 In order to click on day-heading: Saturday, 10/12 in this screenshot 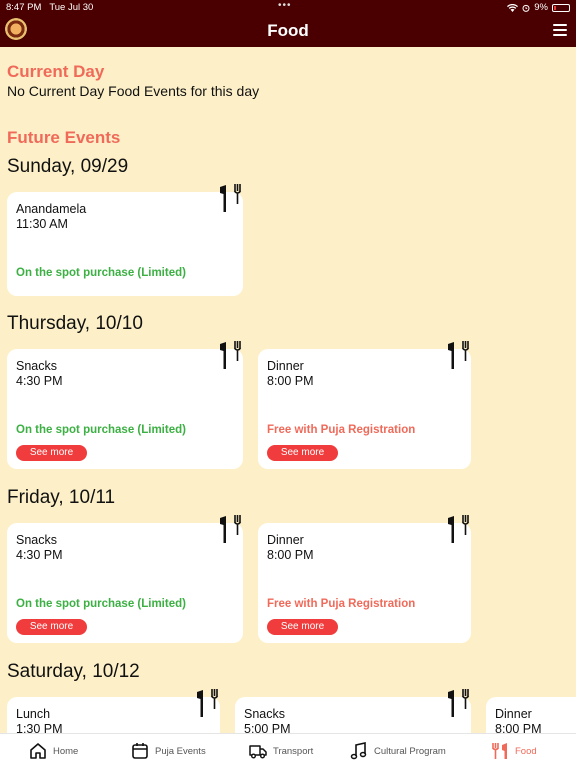, I will do `click(73, 671)`.